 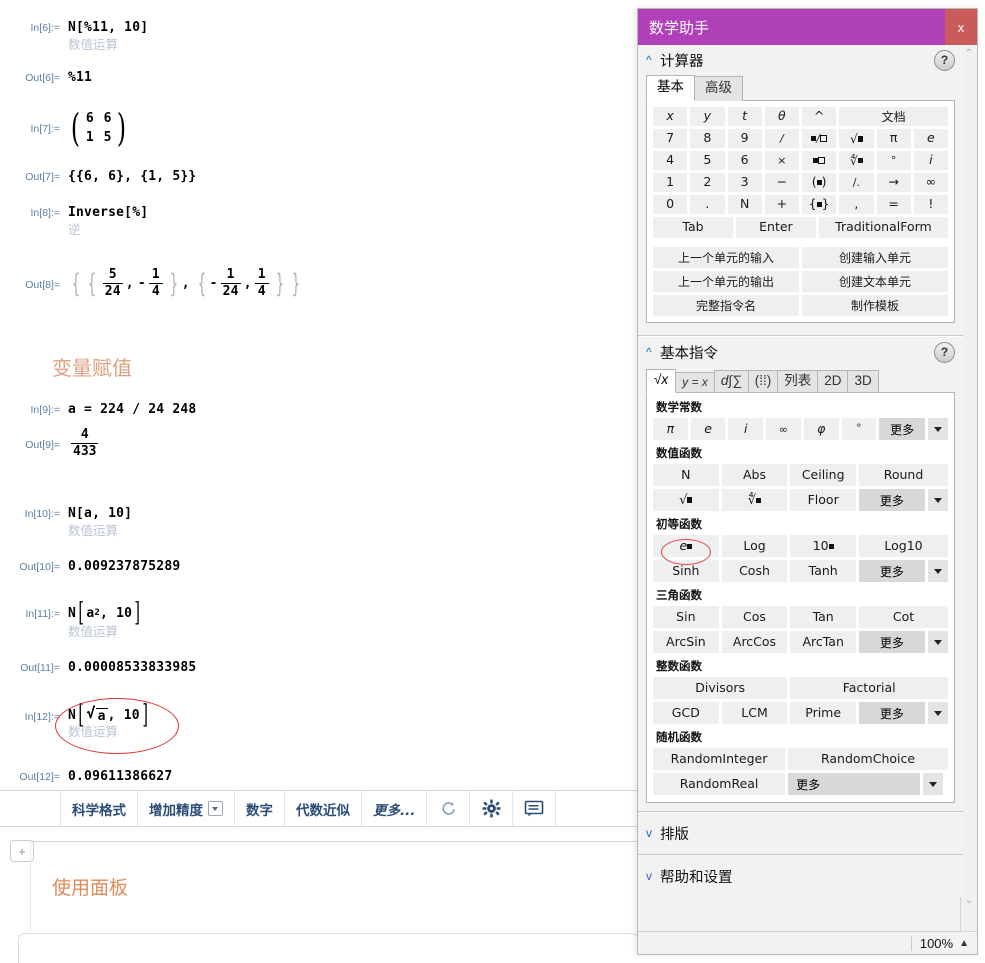 I want to click on key-5: 5, so click(x=707, y=160).